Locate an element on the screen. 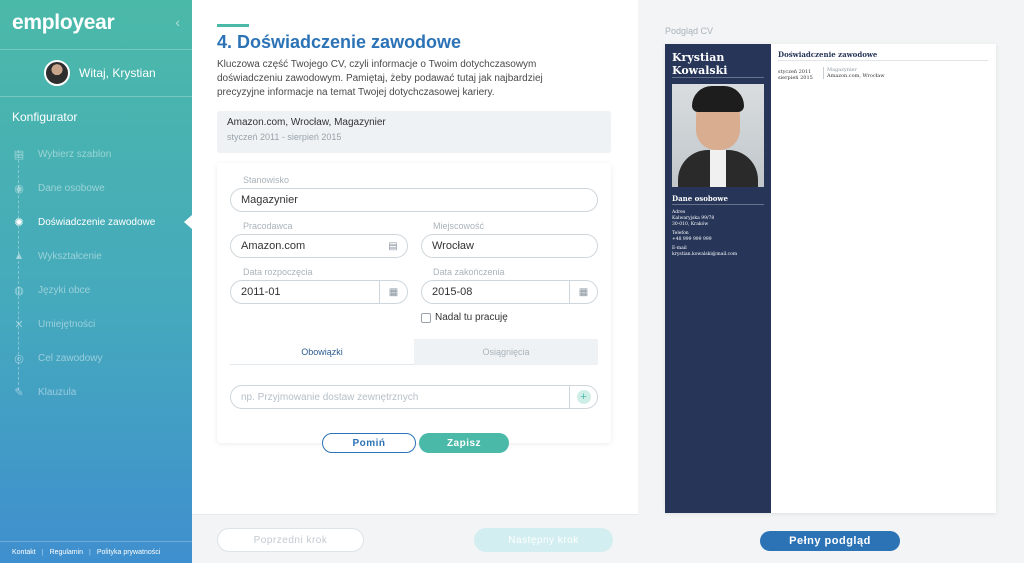 Image resolution: width=1024 pixels, height=563 pixels. step-label: Doświadczenie zawodowe is located at coordinates (97, 222).